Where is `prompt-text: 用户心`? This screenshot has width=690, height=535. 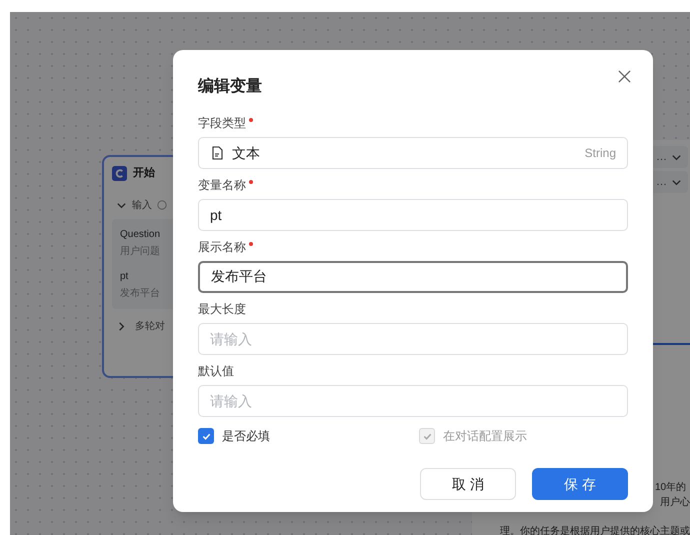 prompt-text: 用户心 is located at coordinates (675, 502).